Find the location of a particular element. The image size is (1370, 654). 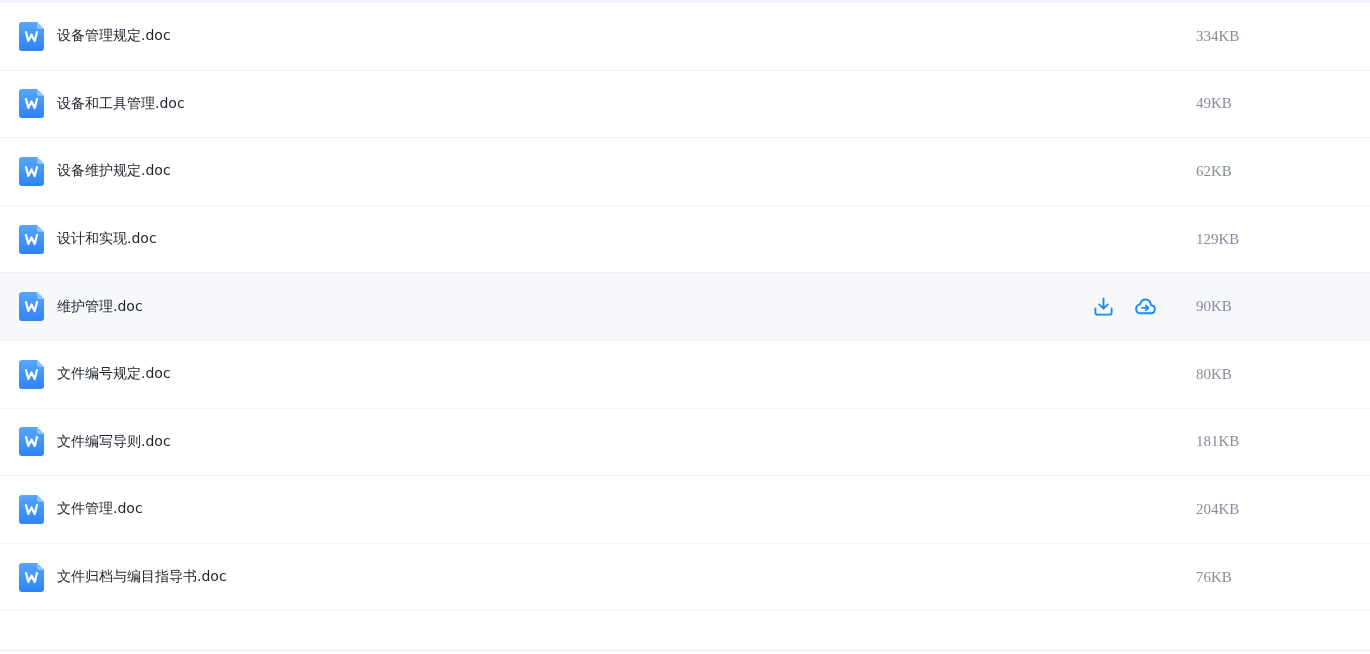

download-icon is located at coordinates (1103, 307).